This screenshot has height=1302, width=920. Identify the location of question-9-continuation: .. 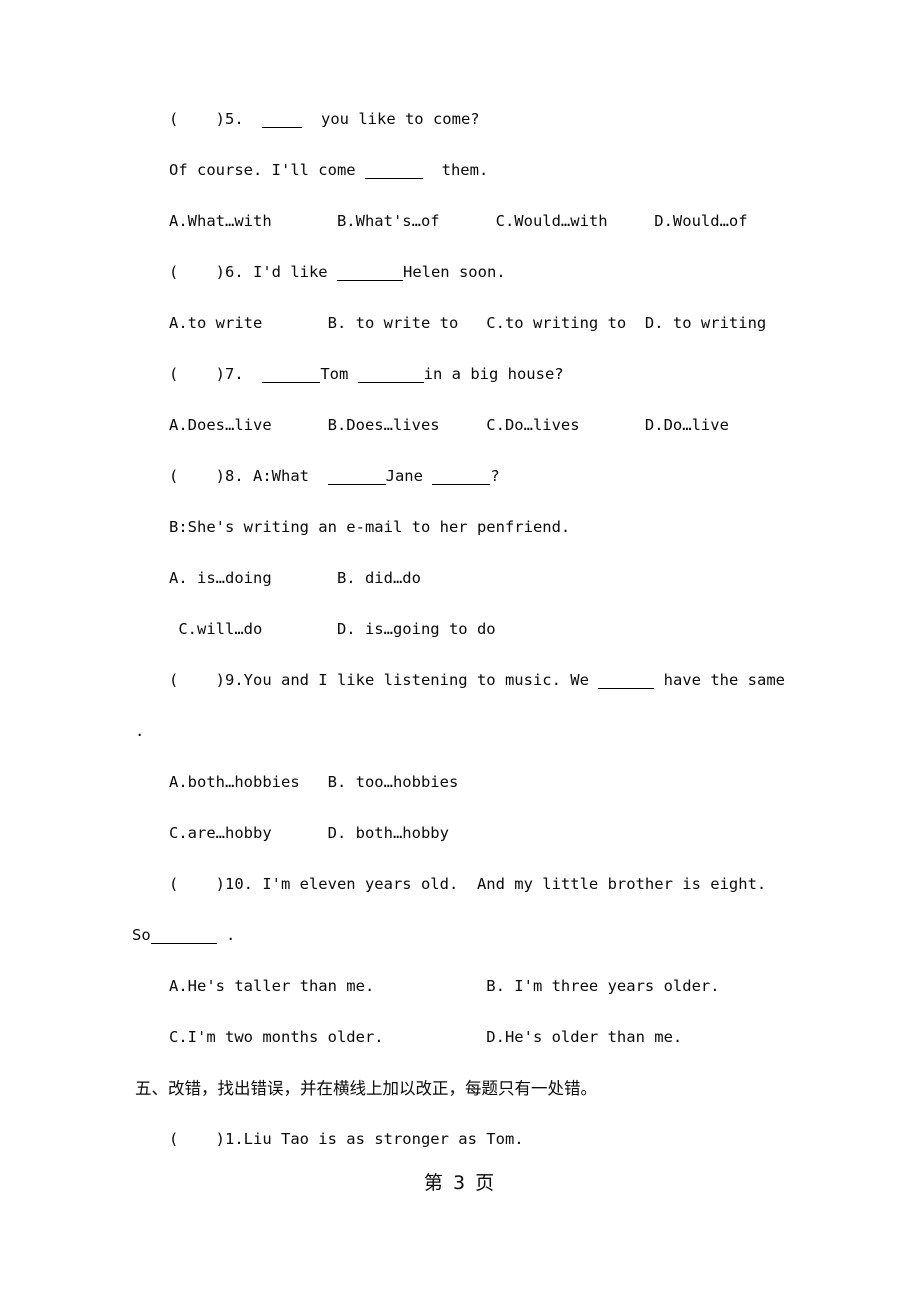
(460, 748).